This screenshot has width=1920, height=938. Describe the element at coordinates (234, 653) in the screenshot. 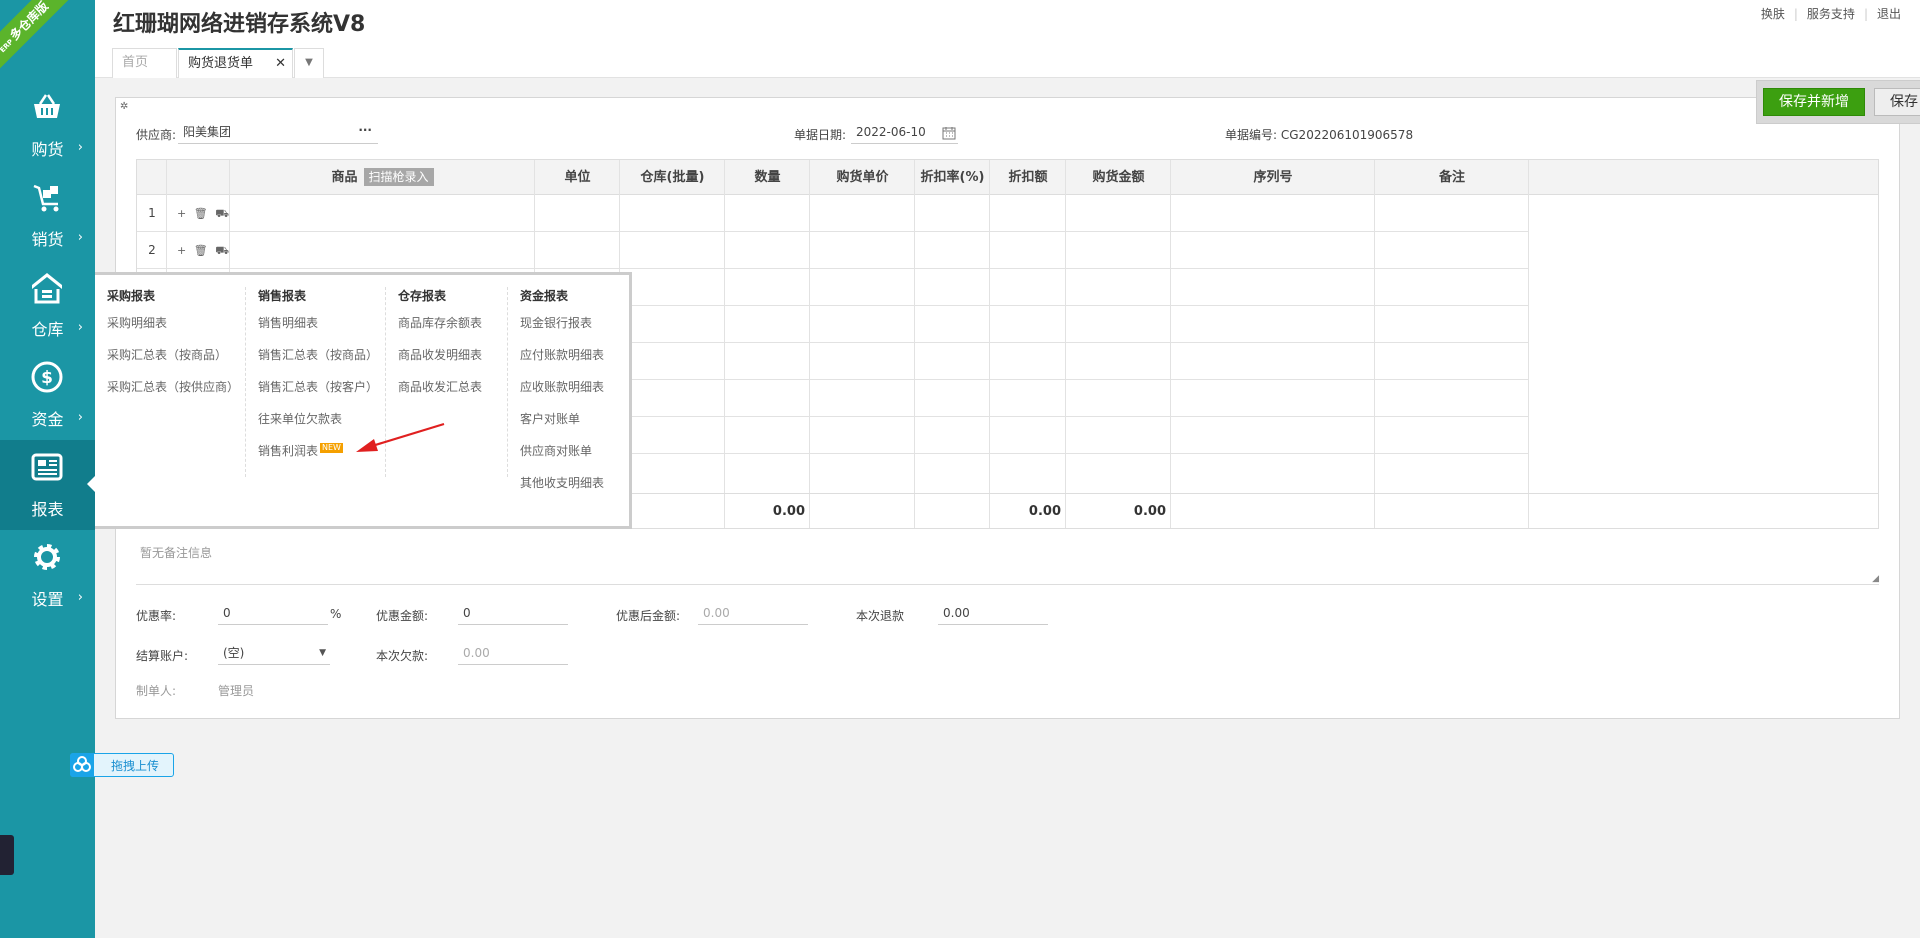

I see `account-value: (空)` at that location.